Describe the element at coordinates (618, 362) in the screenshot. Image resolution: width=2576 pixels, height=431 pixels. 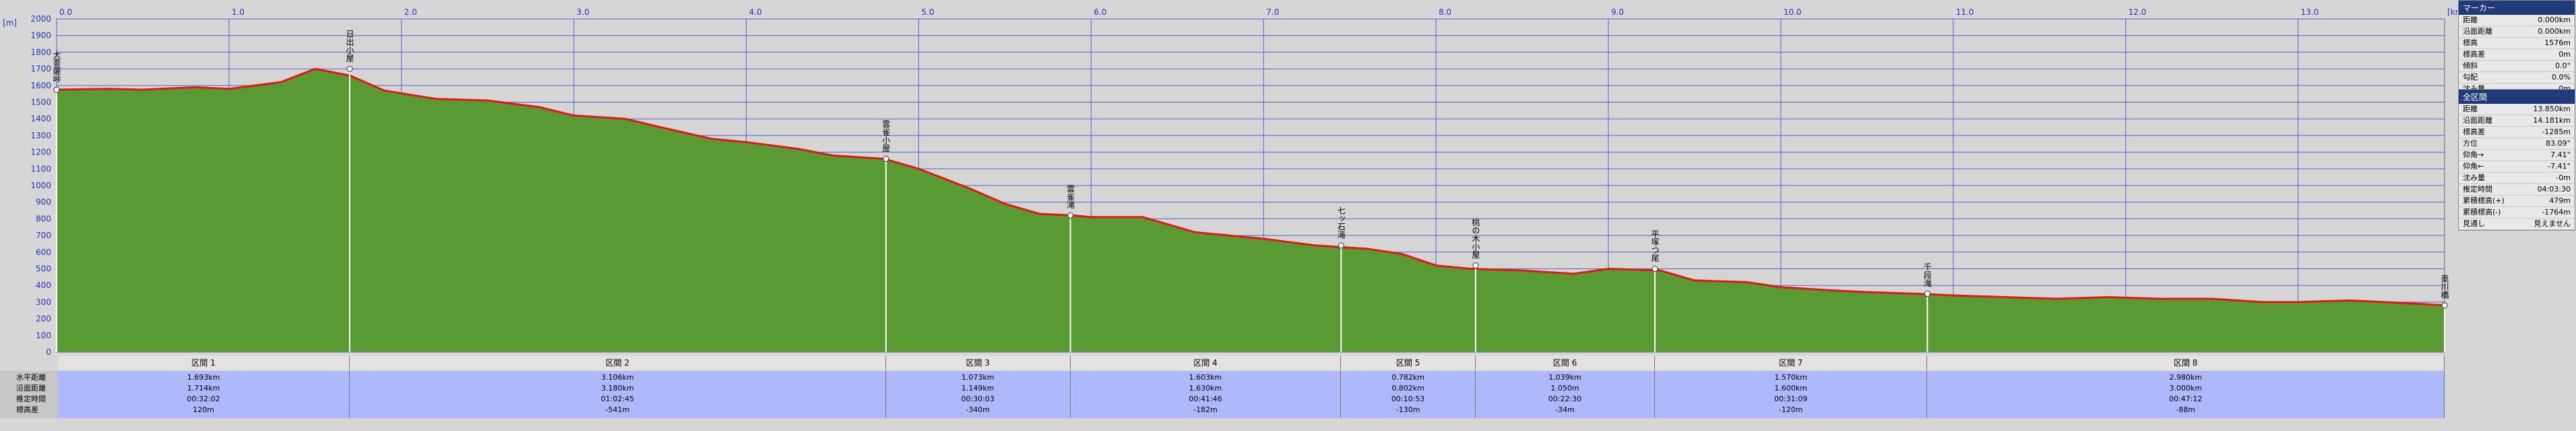
I see `section-header: 区間 2` at that location.